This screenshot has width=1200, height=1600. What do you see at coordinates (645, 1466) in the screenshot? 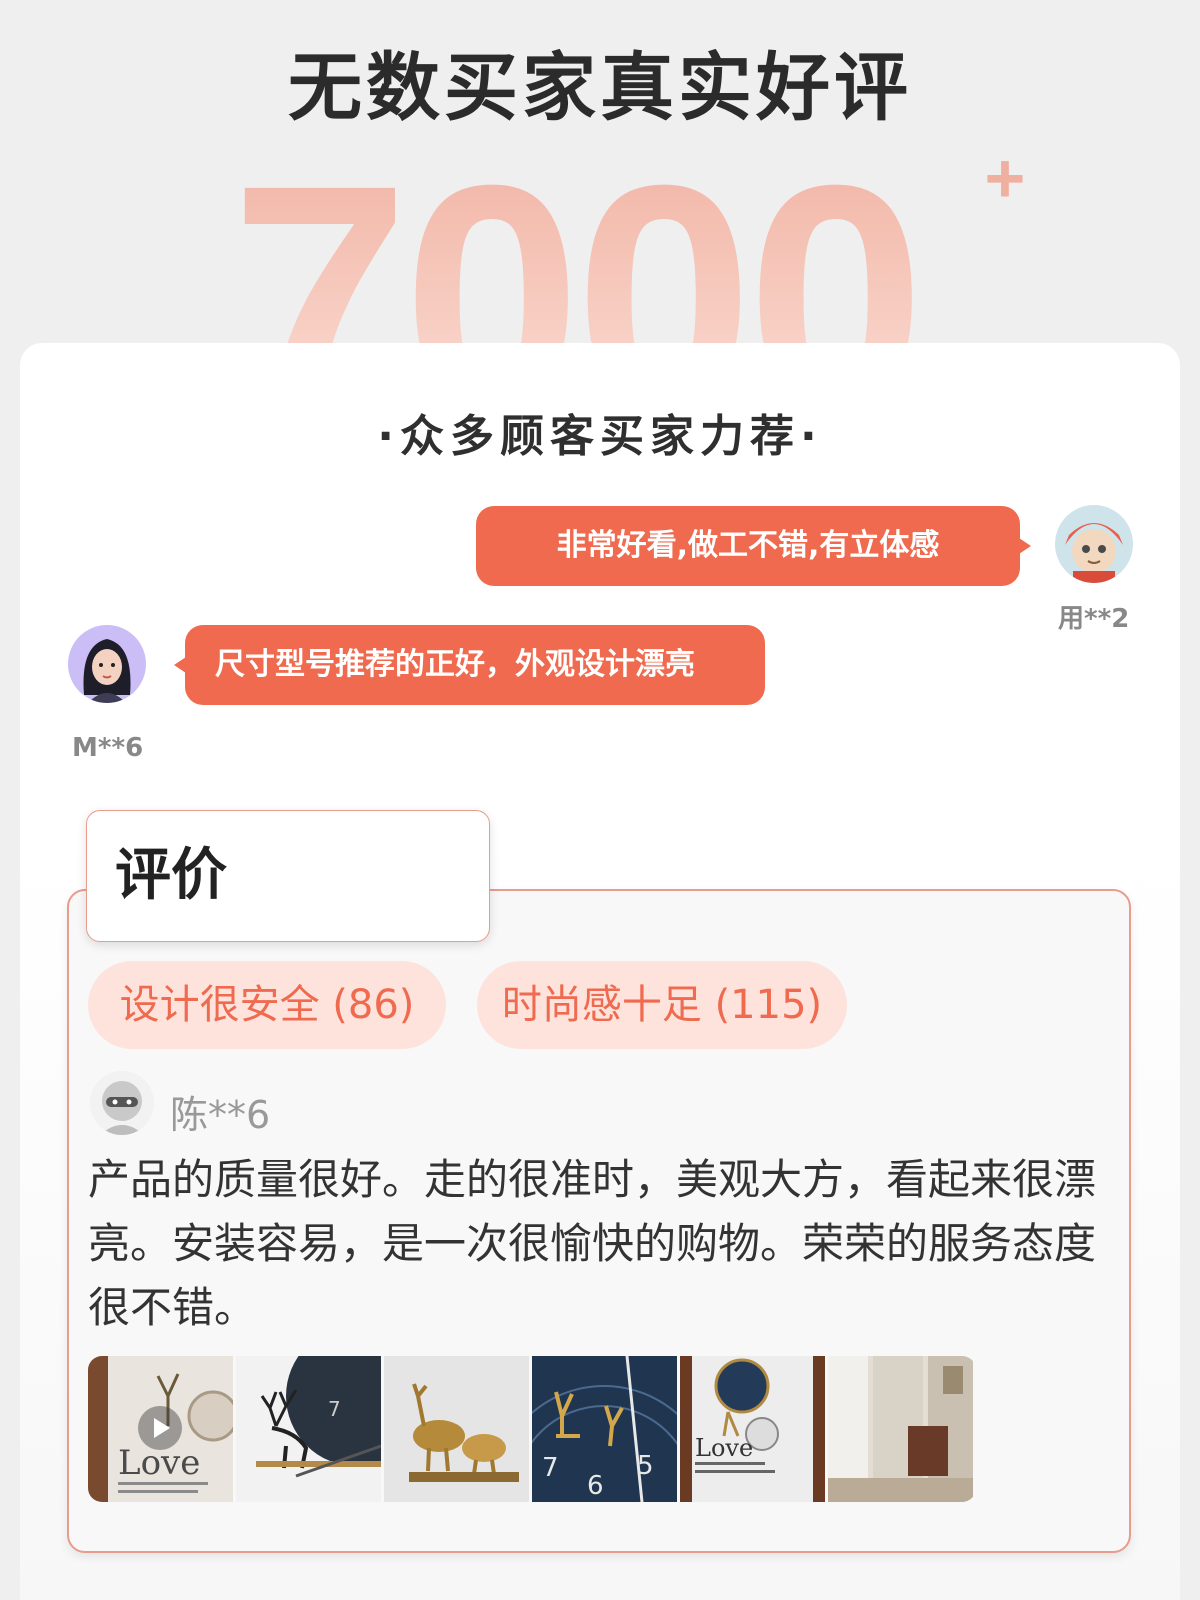
I see `svg-text: 5` at bounding box center [645, 1466].